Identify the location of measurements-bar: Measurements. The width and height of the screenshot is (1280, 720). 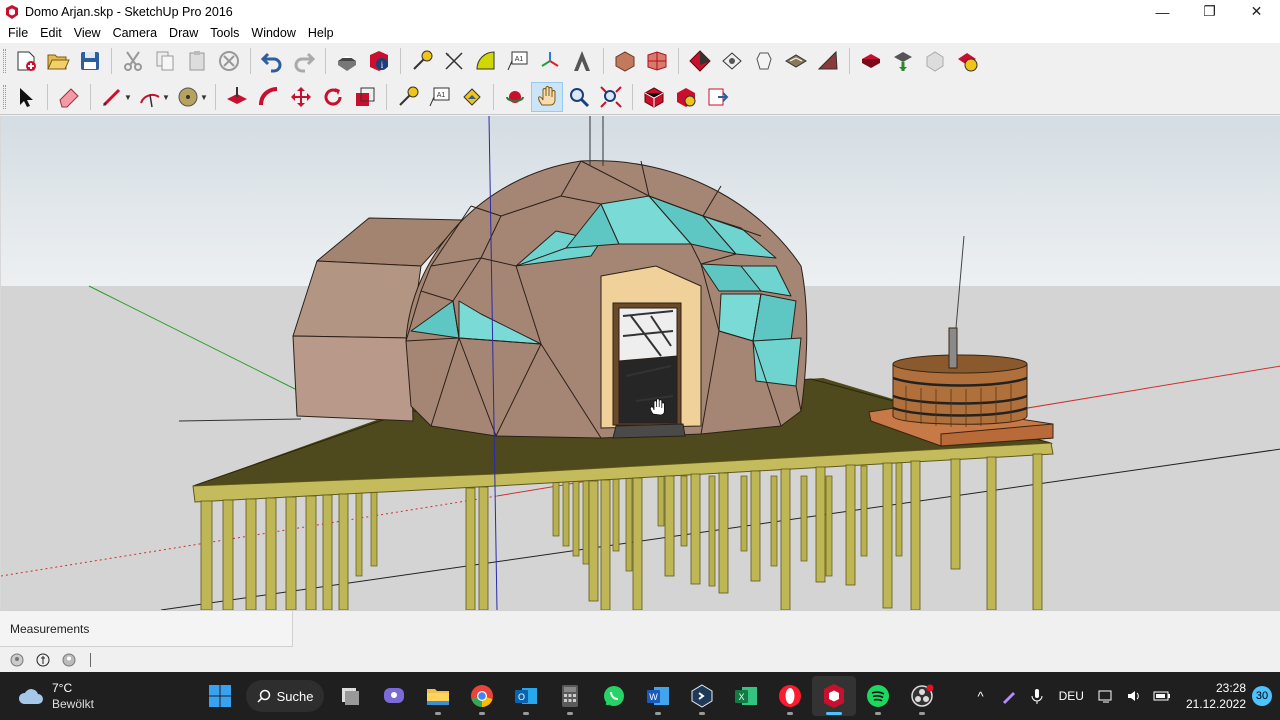
(640, 629).